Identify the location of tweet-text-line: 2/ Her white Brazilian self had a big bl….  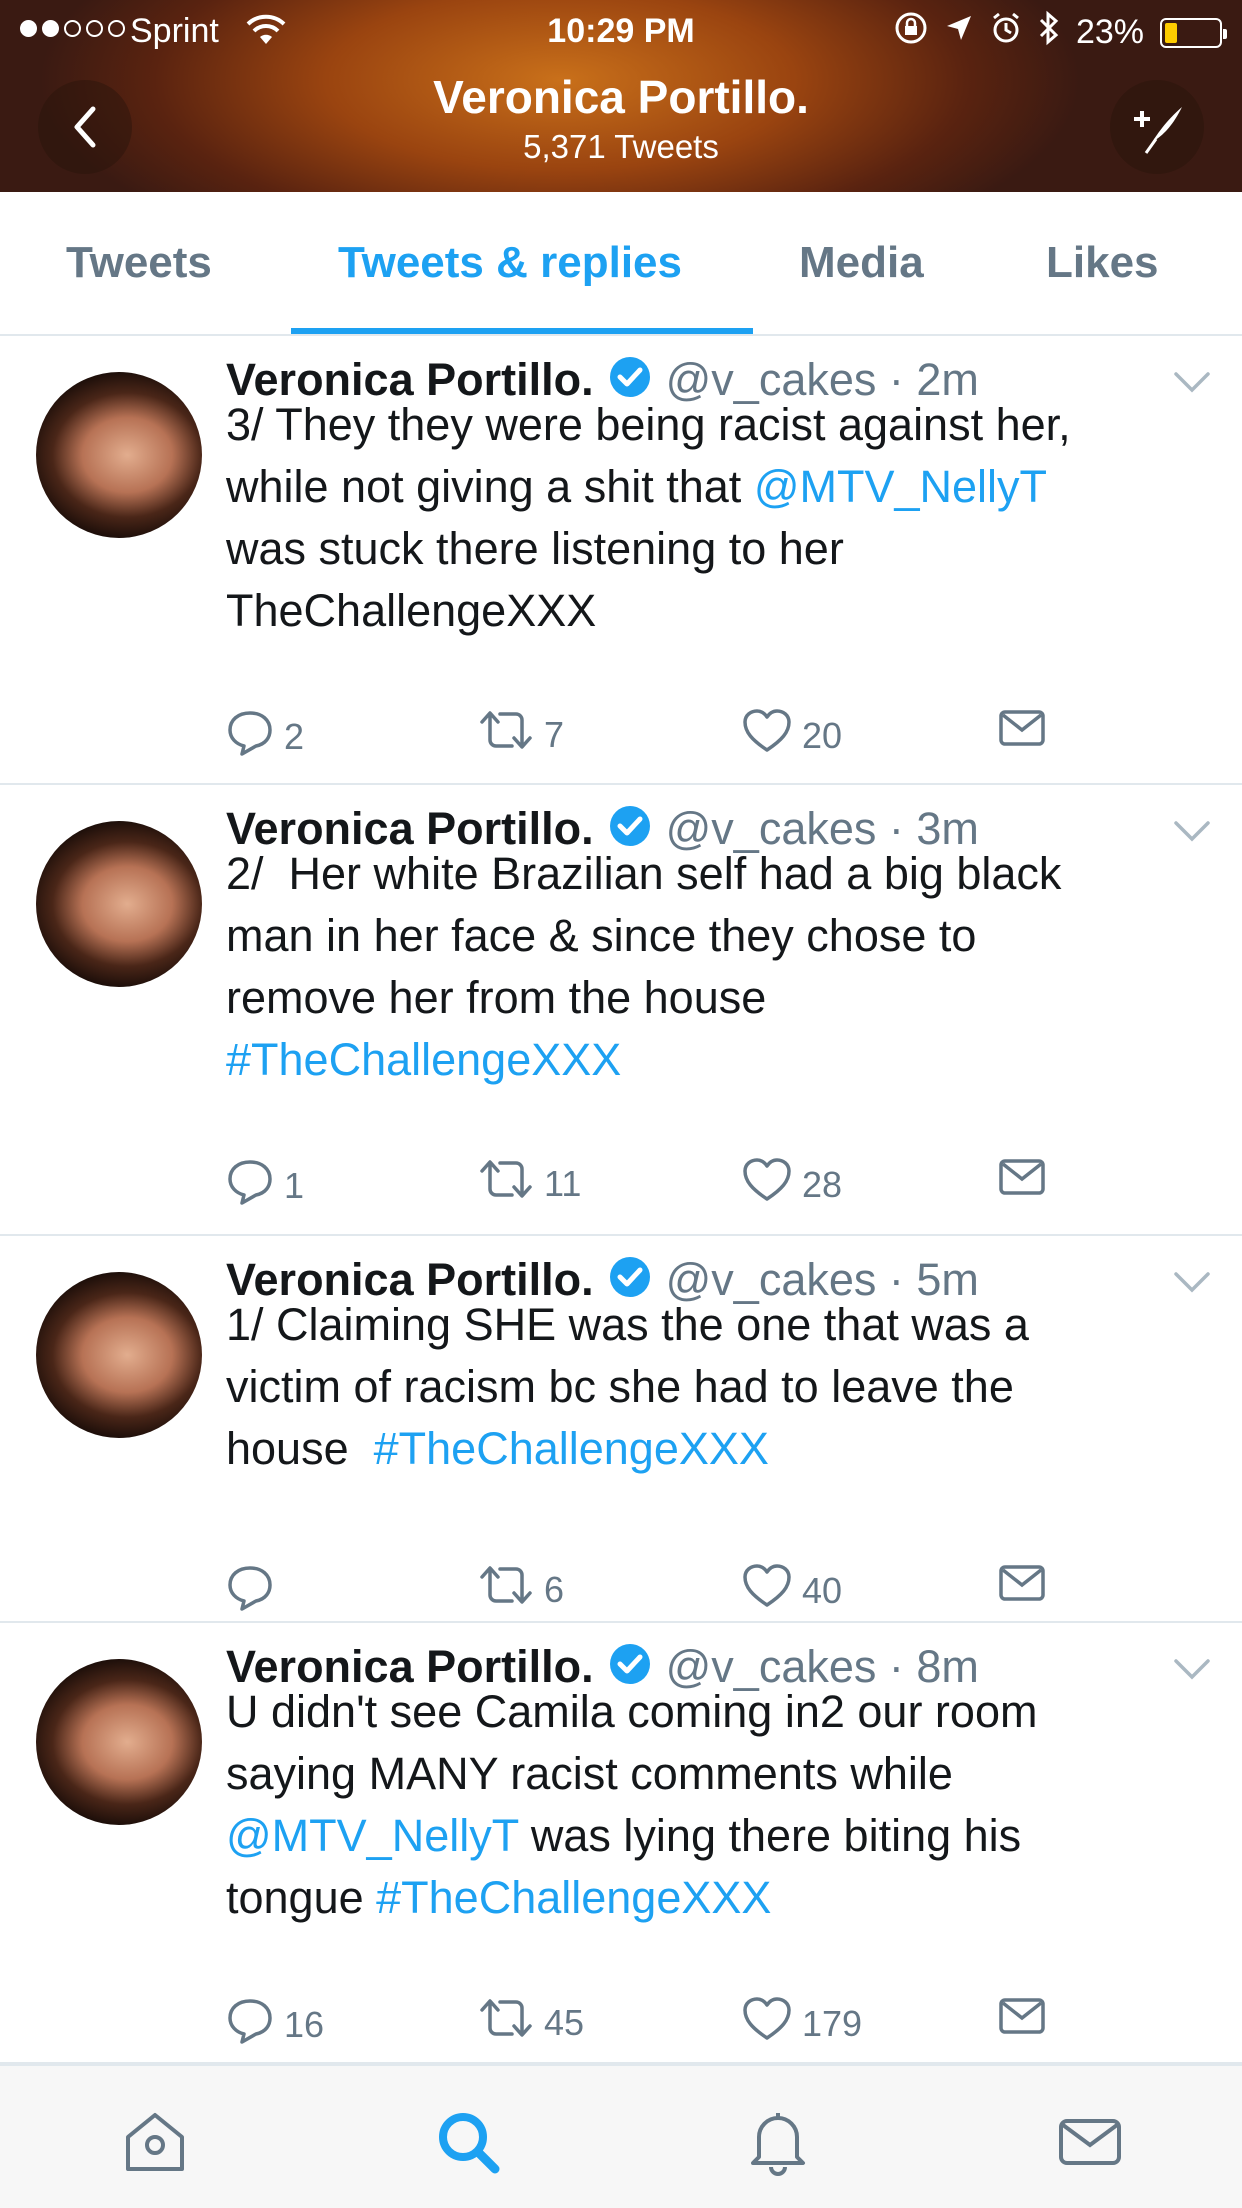
(721, 874).